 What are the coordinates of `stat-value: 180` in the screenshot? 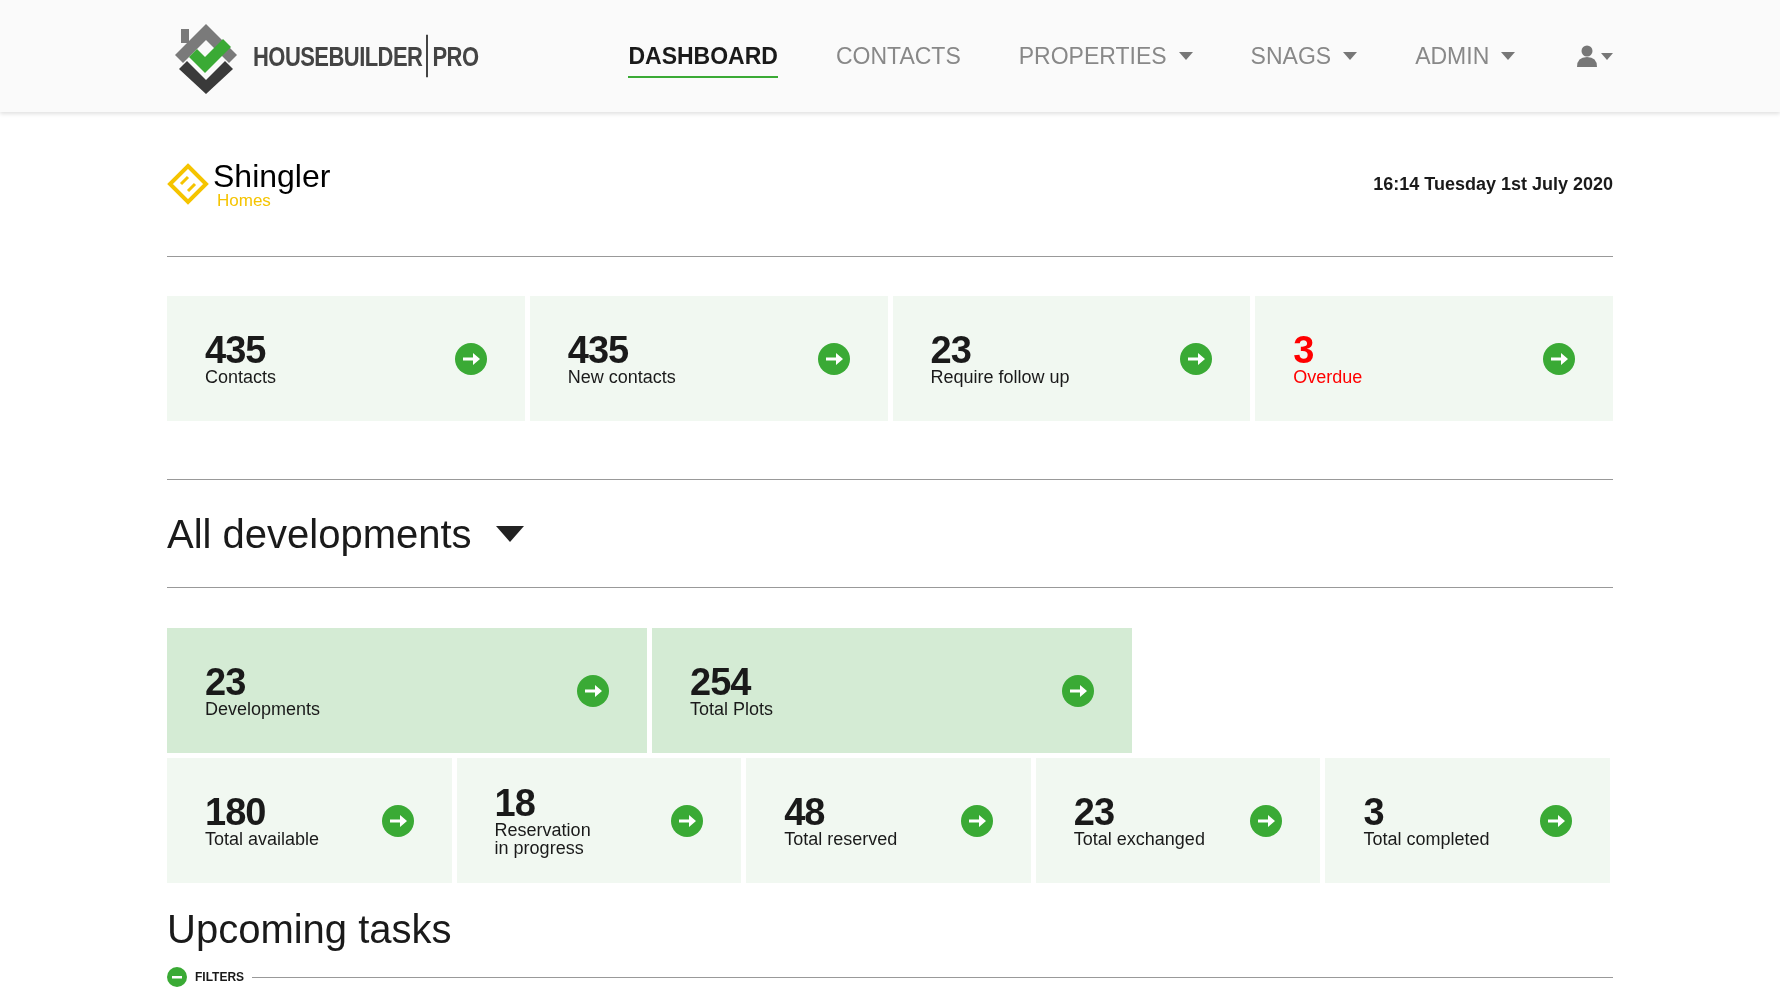 It's located at (235, 811).